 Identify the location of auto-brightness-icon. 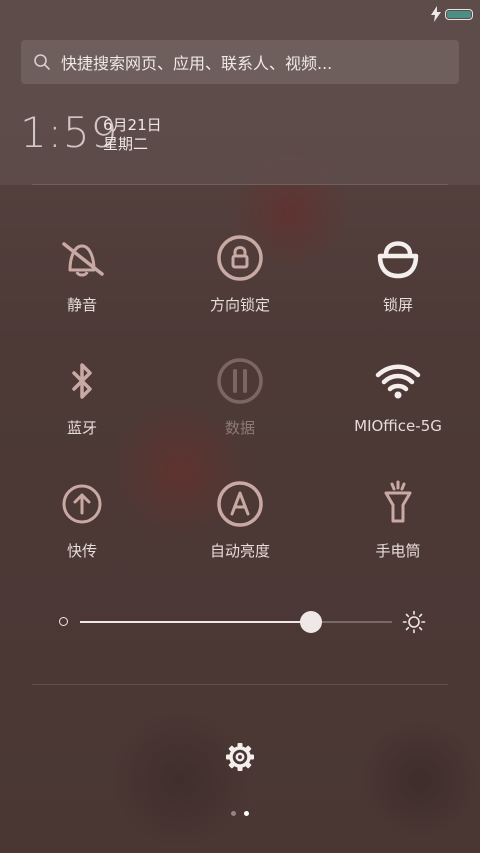
(240, 504).